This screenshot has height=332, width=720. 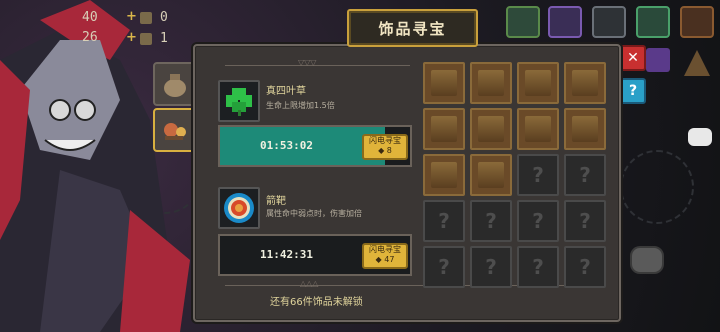 I want to click on target-icon, so click(x=239, y=208).